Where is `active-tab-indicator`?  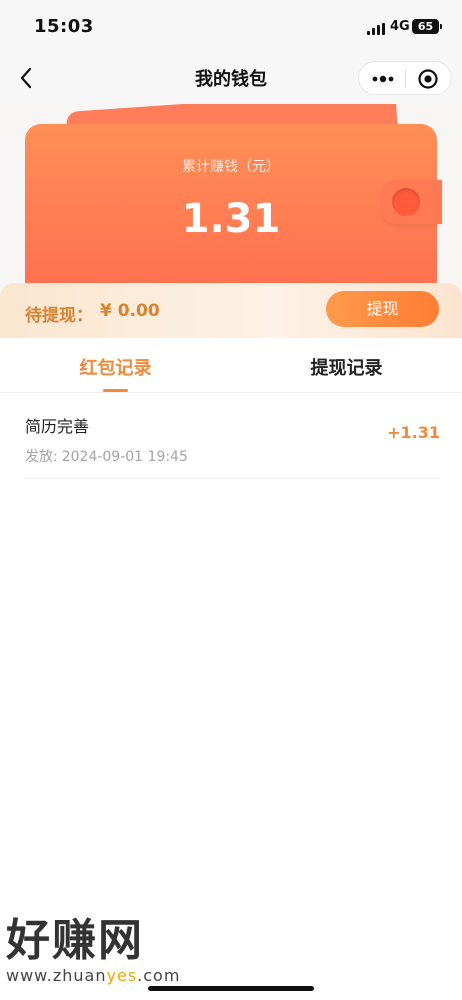 active-tab-indicator is located at coordinates (115, 390).